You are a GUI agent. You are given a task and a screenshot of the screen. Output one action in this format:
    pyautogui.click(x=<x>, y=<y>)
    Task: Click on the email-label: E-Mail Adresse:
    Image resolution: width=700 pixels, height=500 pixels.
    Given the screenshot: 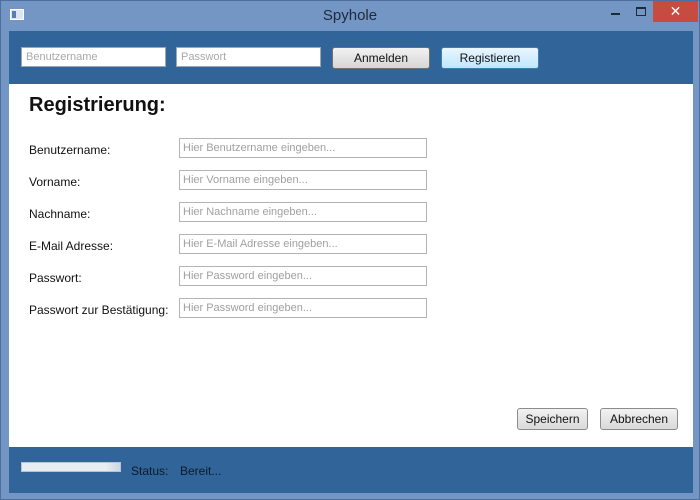 What is the action you would take?
    pyautogui.click(x=71, y=246)
    